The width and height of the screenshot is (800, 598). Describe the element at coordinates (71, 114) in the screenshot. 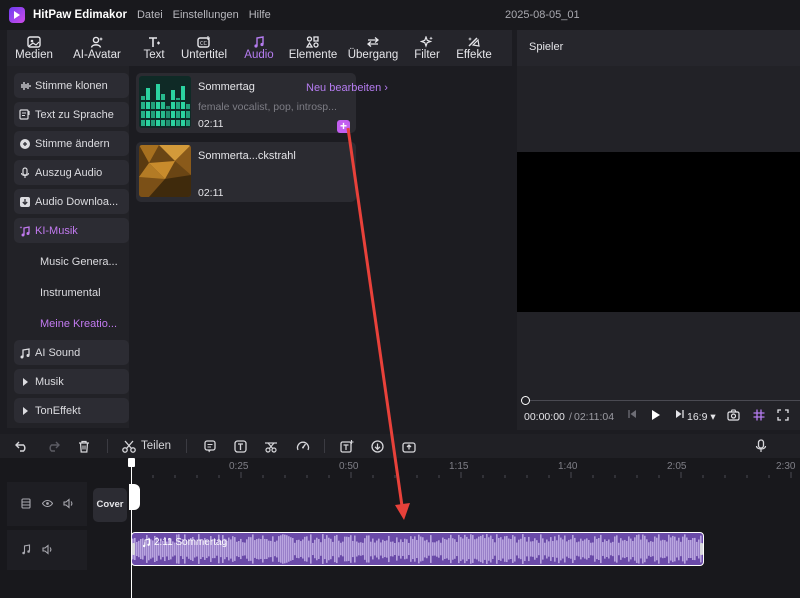

I see `sidebar-item-text-zu-sprache: Text zu Sprache` at that location.